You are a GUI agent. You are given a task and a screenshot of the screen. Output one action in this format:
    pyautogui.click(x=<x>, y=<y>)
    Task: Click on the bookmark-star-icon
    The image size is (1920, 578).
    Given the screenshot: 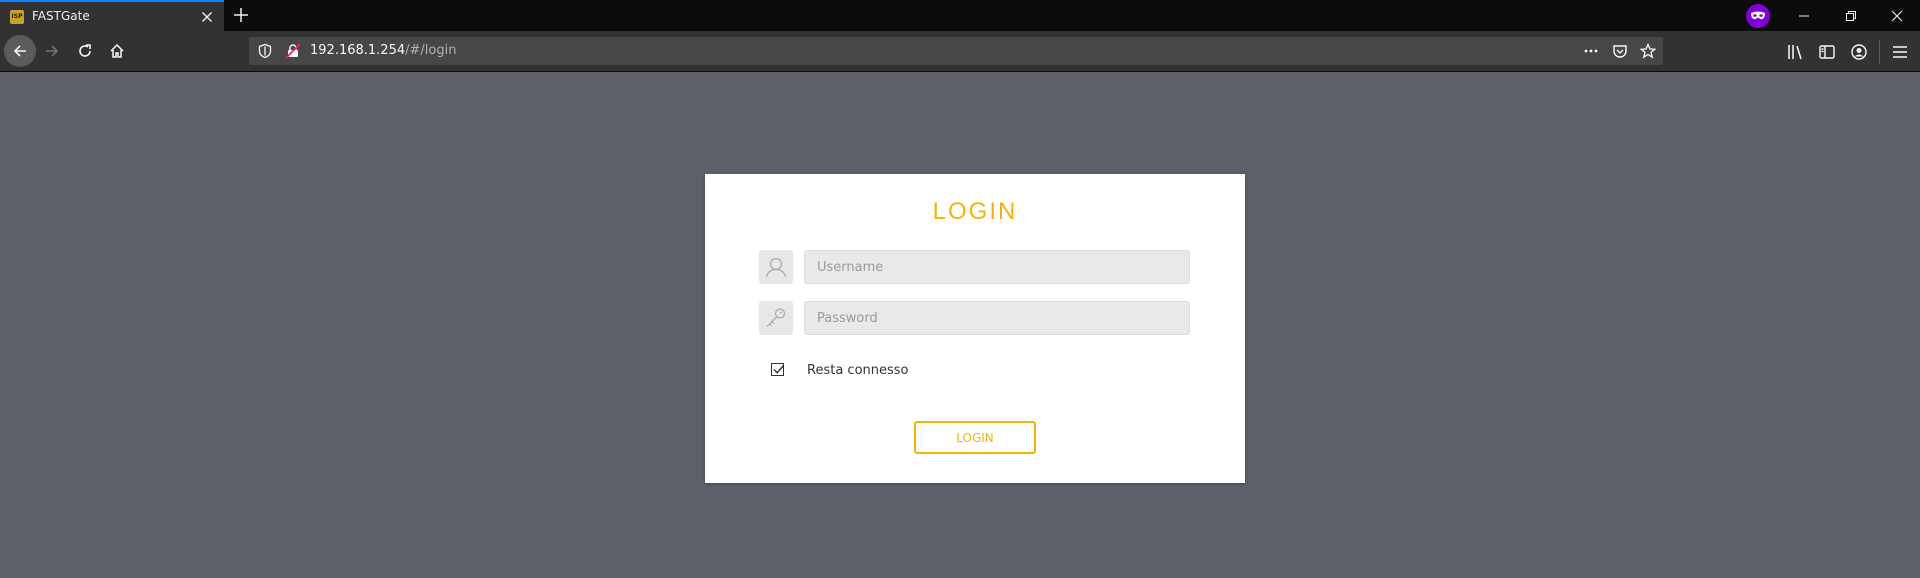 What is the action you would take?
    pyautogui.click(x=1648, y=51)
    